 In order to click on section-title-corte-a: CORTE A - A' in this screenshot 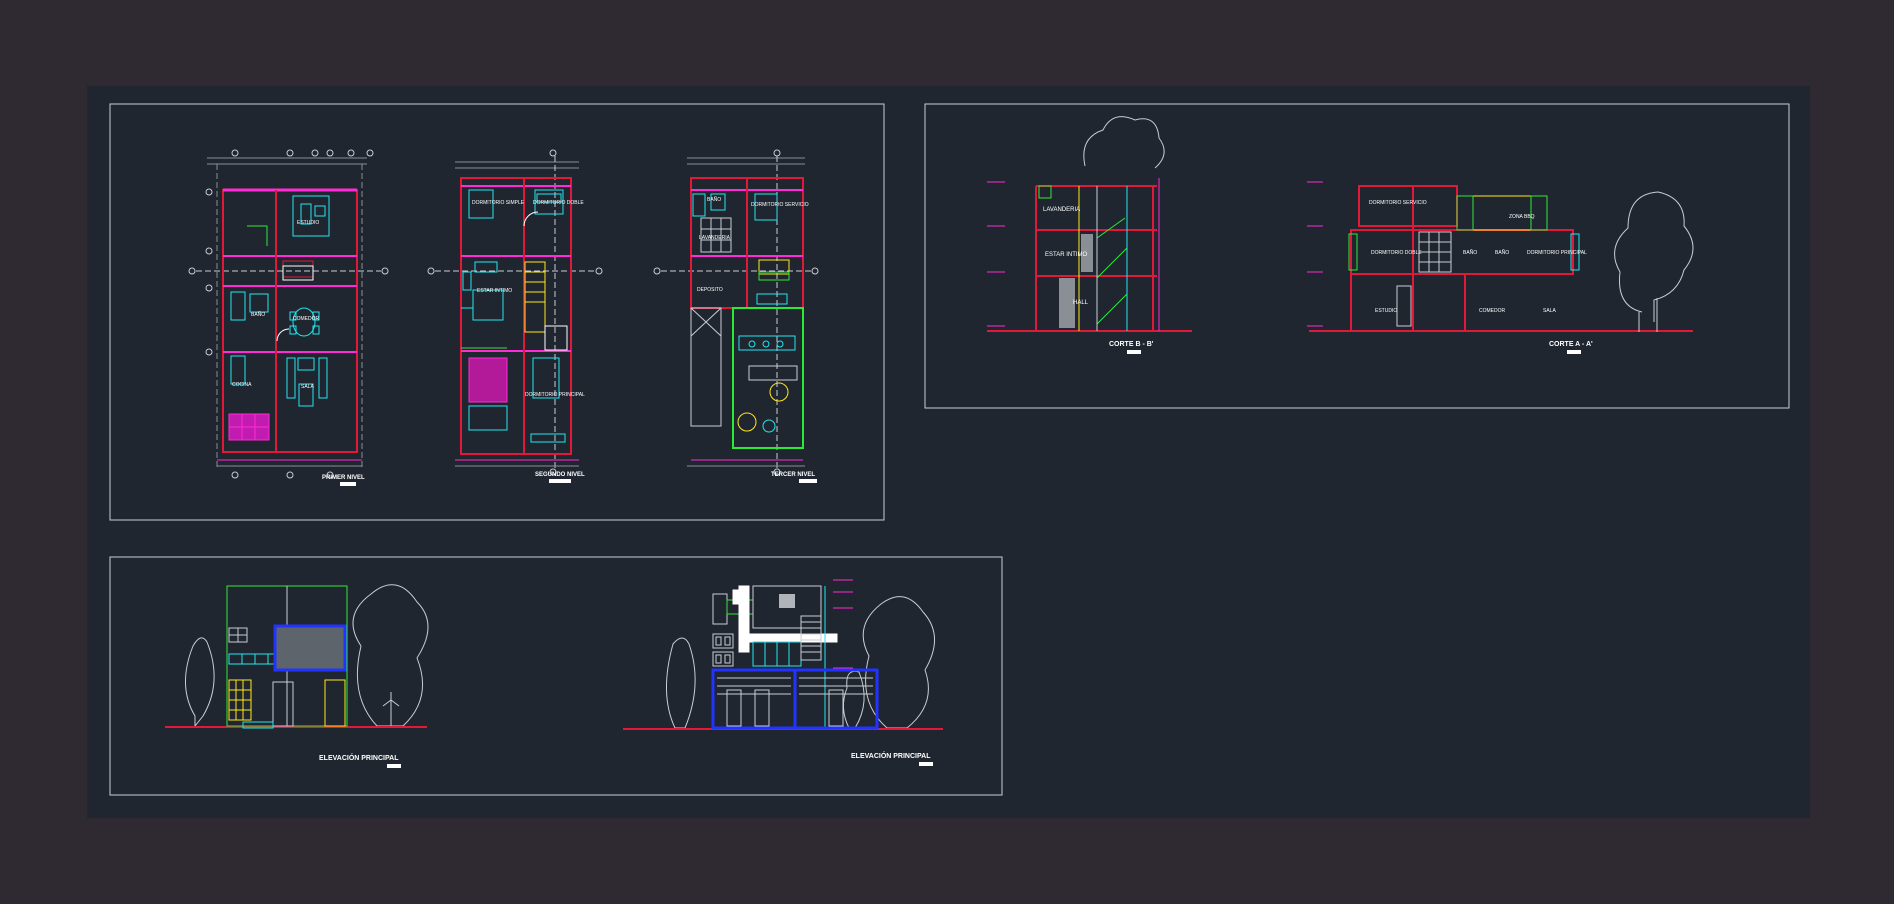, I will do `click(1571, 344)`.